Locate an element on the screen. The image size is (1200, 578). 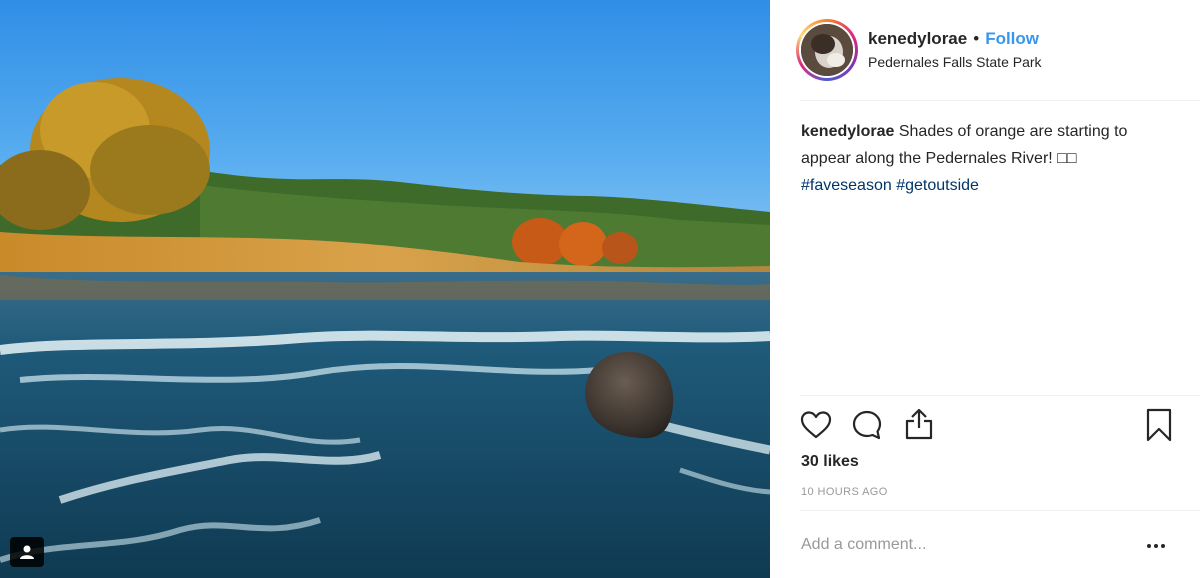
share-icon is located at coordinates (919, 424).